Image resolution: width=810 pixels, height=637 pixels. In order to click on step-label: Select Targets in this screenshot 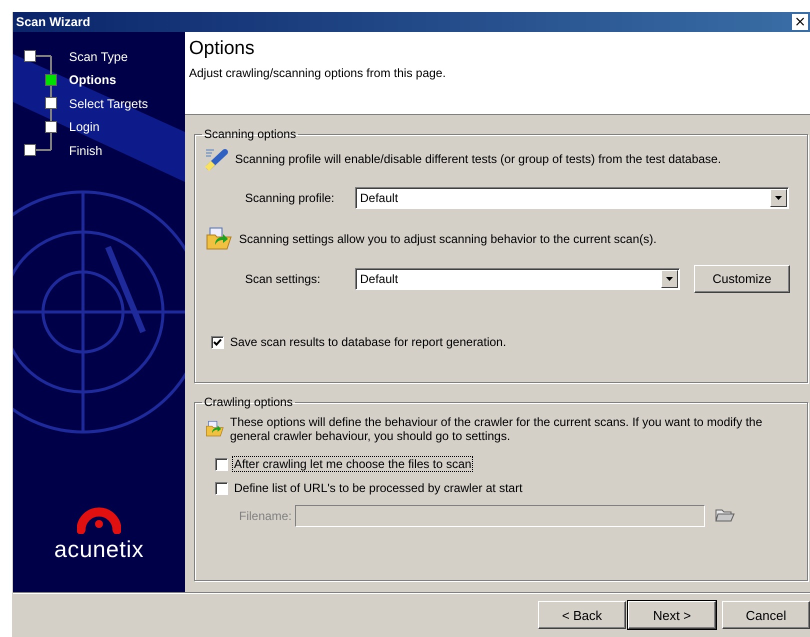, I will do `click(108, 103)`.